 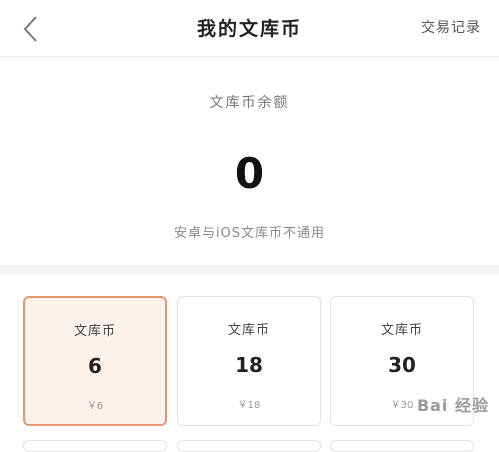 I want to click on balance-label: 文库币余额, so click(x=249, y=103).